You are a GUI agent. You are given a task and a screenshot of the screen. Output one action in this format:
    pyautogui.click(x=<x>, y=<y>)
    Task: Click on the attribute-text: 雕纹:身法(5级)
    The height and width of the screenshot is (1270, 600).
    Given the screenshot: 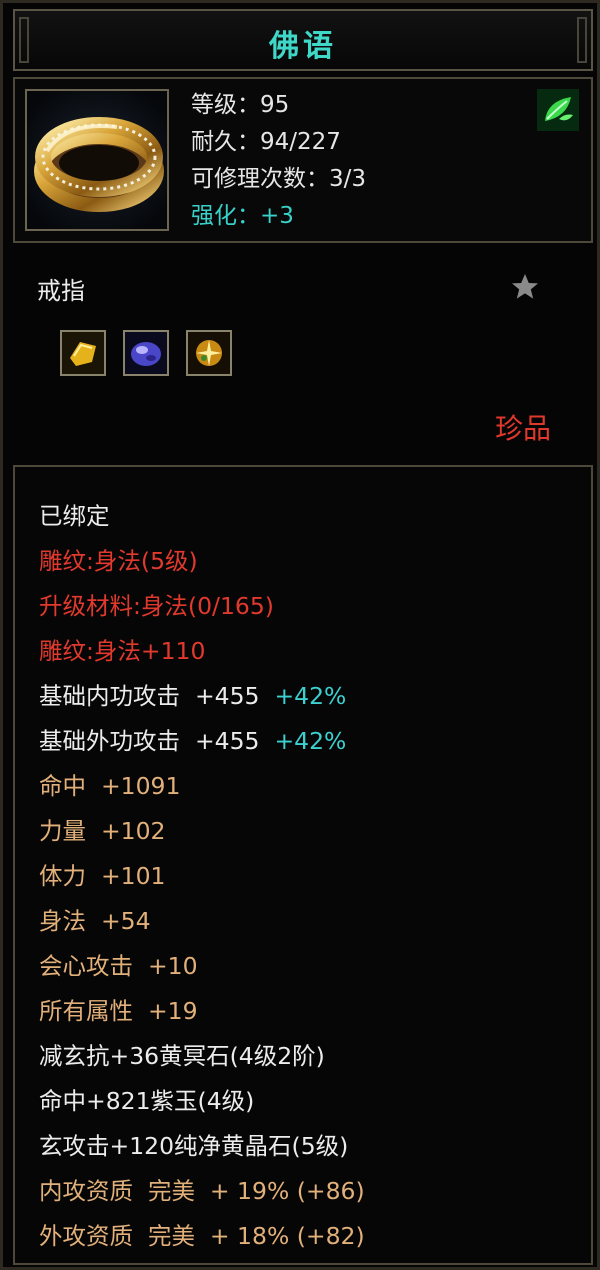 What is the action you would take?
    pyautogui.click(x=118, y=561)
    